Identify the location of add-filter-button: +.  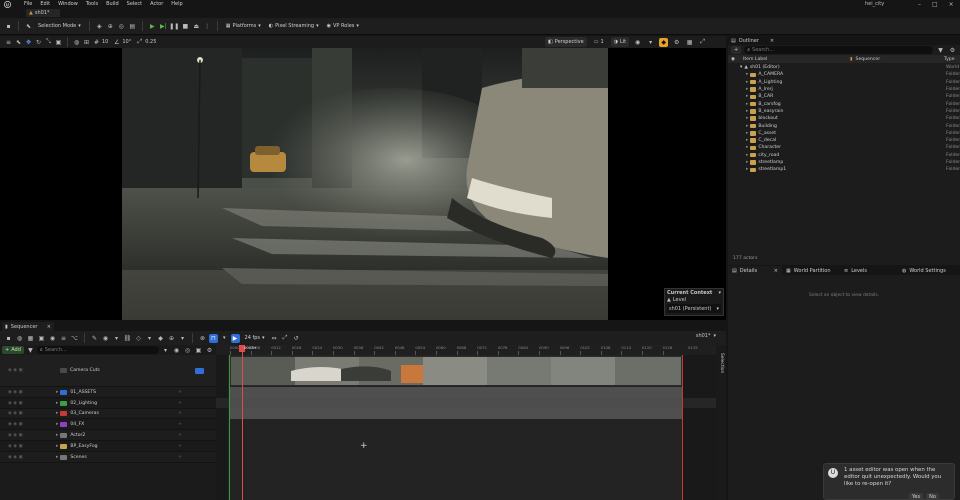
(736, 50).